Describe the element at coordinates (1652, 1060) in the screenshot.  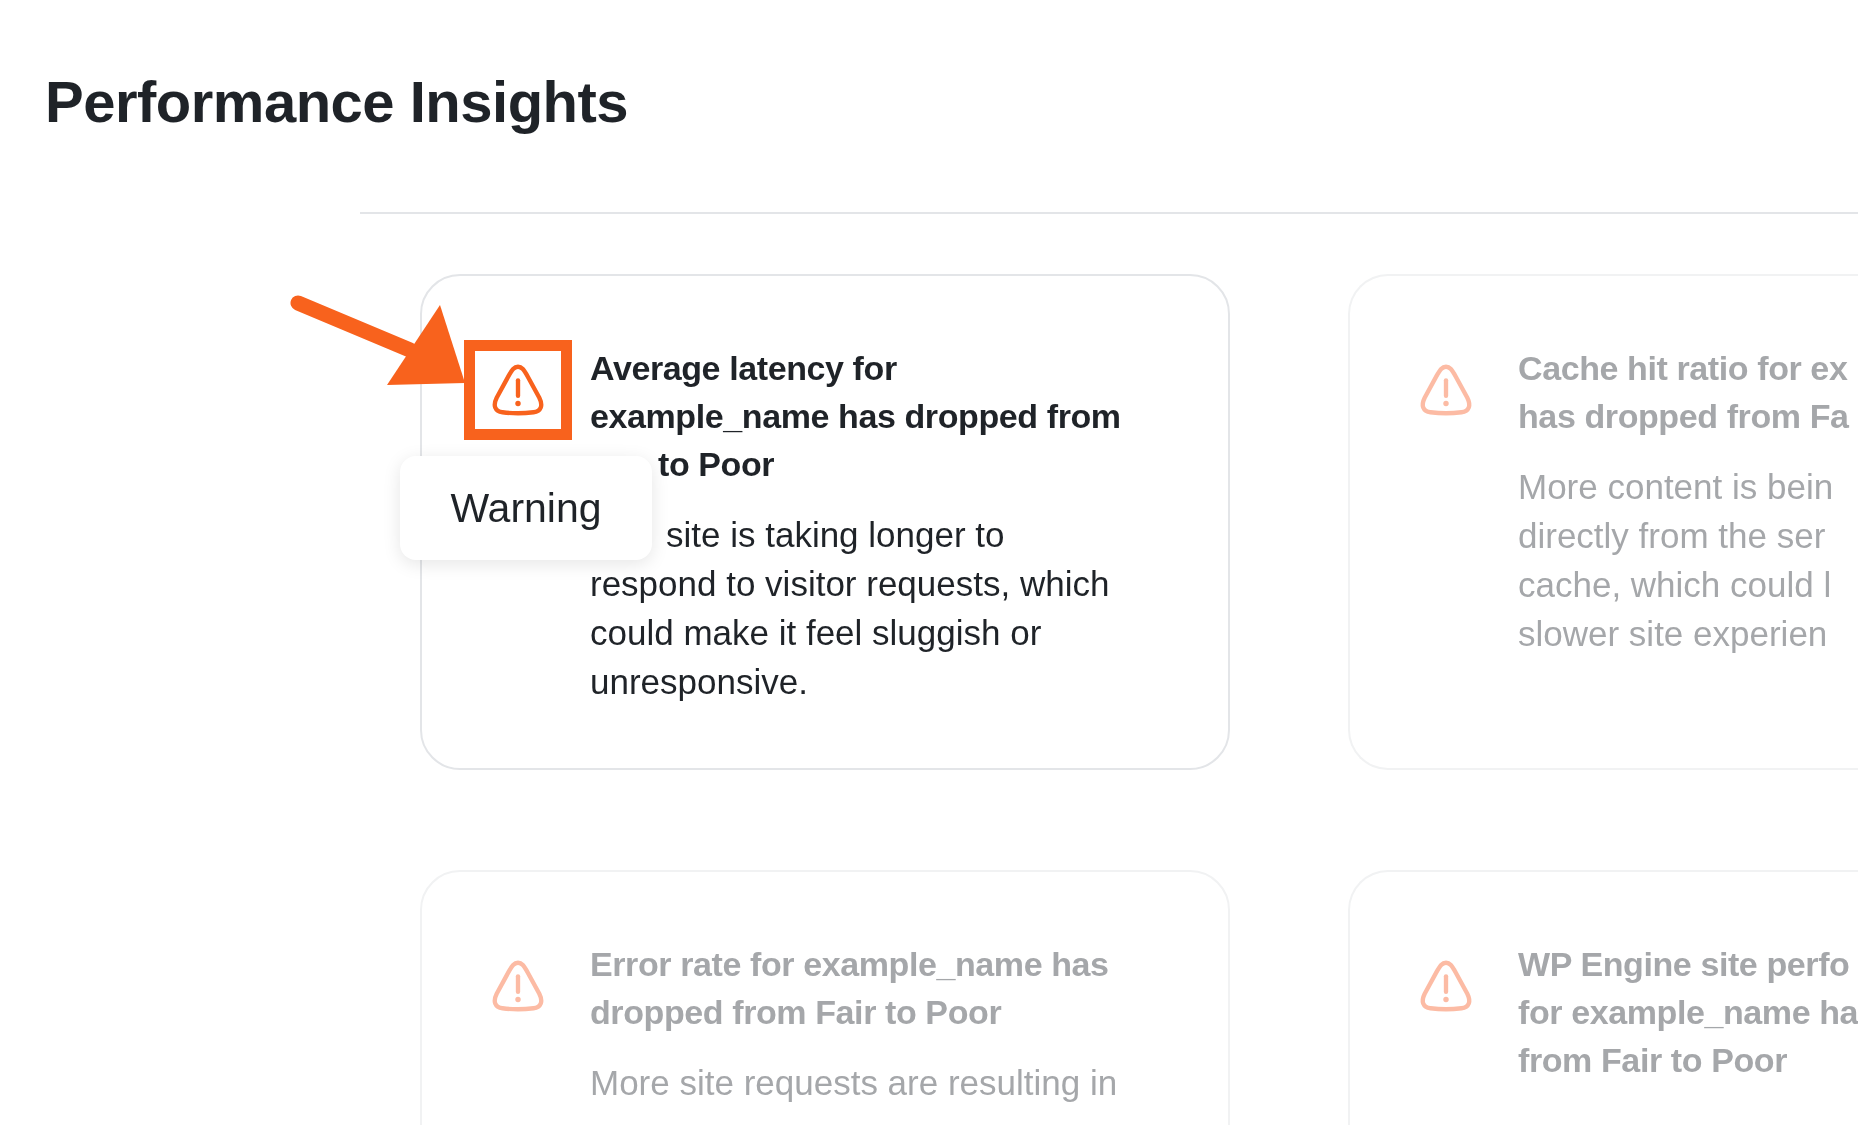
I see `card-title-line: from Fair to Poor` at that location.